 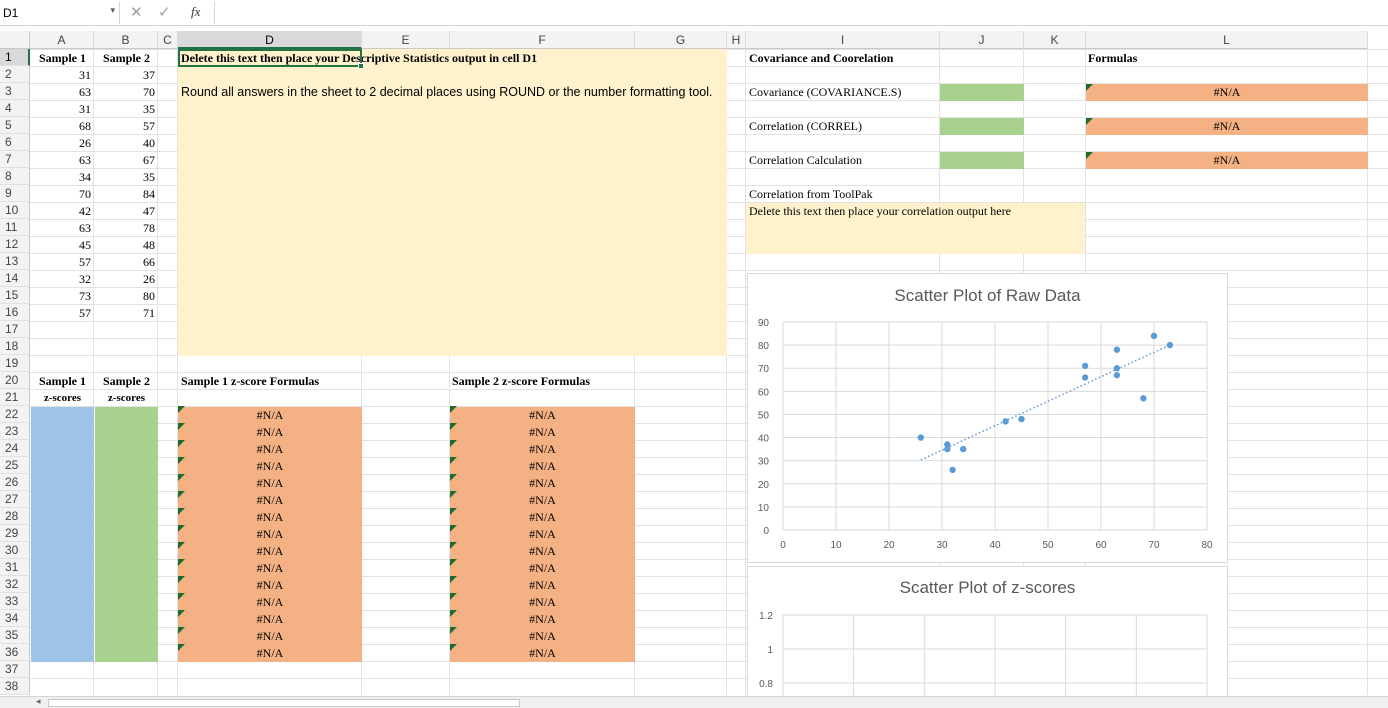 I want to click on header-sample2: Sample 2, so click(x=126, y=58).